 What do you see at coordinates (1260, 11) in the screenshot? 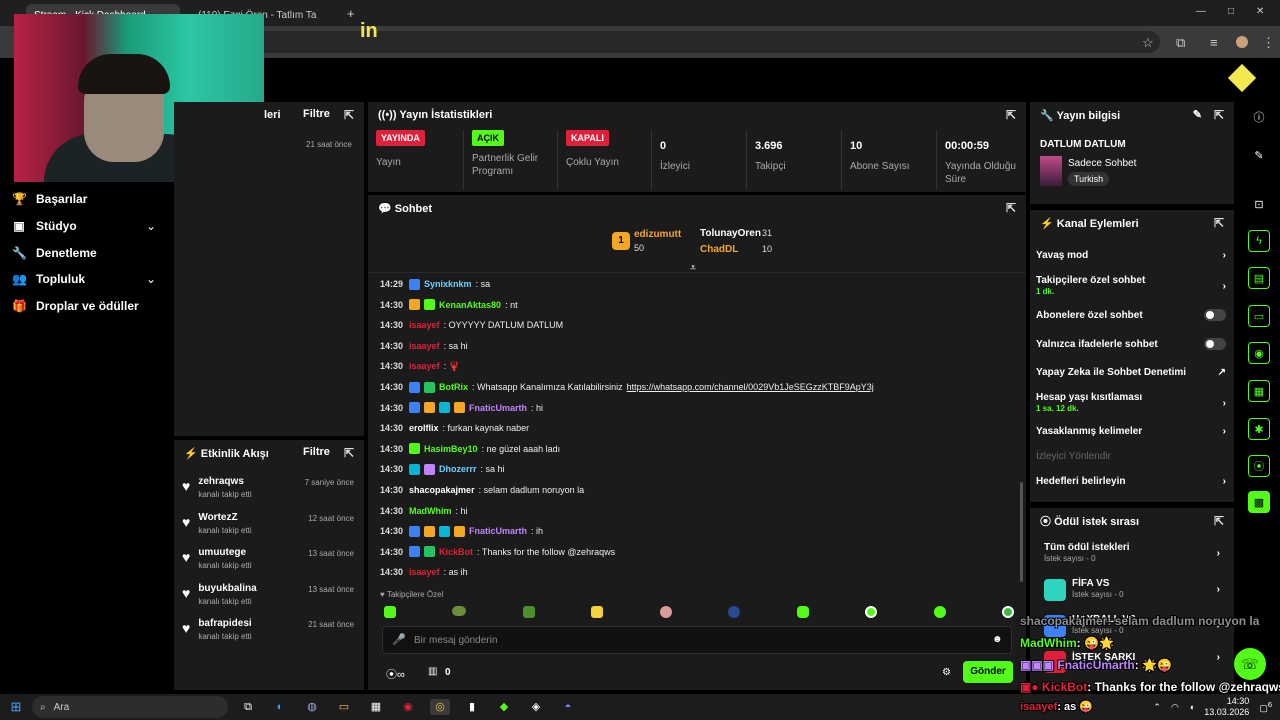
I see `close-window-button: ✕` at bounding box center [1260, 11].